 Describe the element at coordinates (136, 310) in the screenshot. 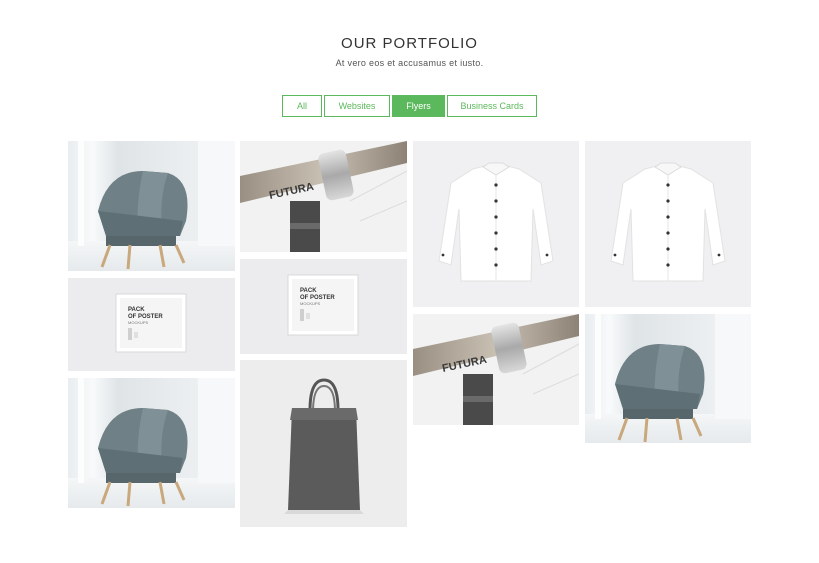

I see `poster-text: PACK` at that location.